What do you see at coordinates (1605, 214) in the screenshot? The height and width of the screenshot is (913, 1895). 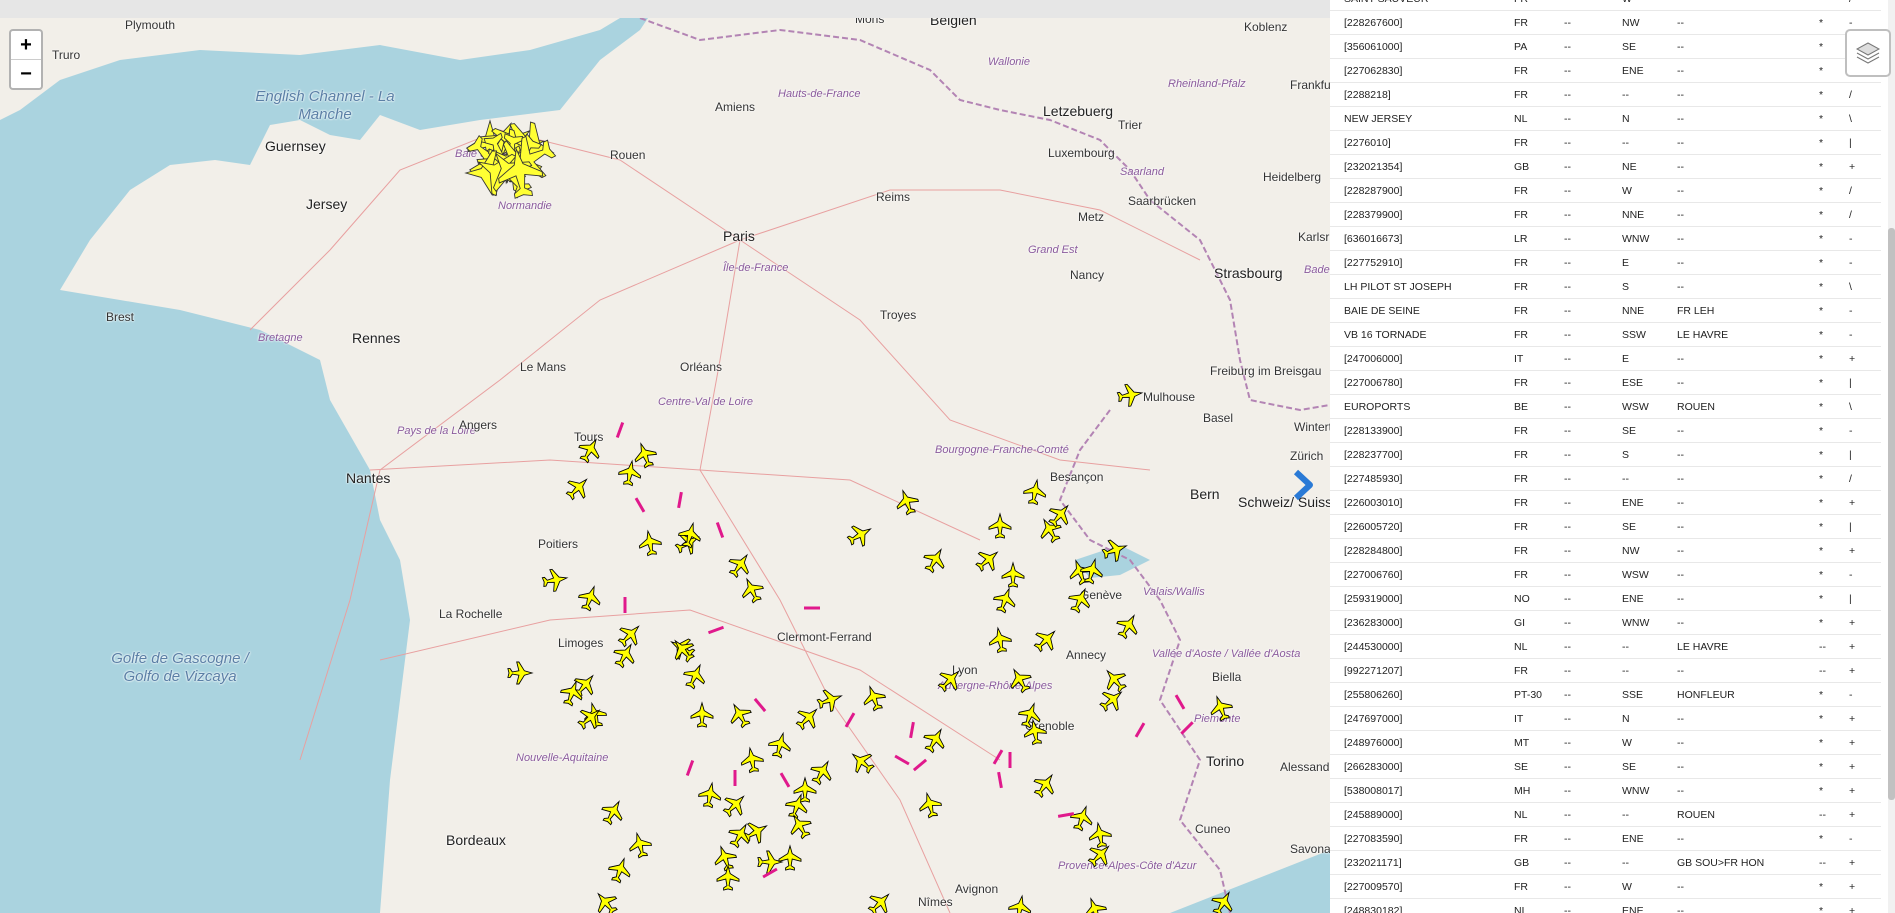 I see `table-row: [228379900] FR -- NNE -- * /` at bounding box center [1605, 214].